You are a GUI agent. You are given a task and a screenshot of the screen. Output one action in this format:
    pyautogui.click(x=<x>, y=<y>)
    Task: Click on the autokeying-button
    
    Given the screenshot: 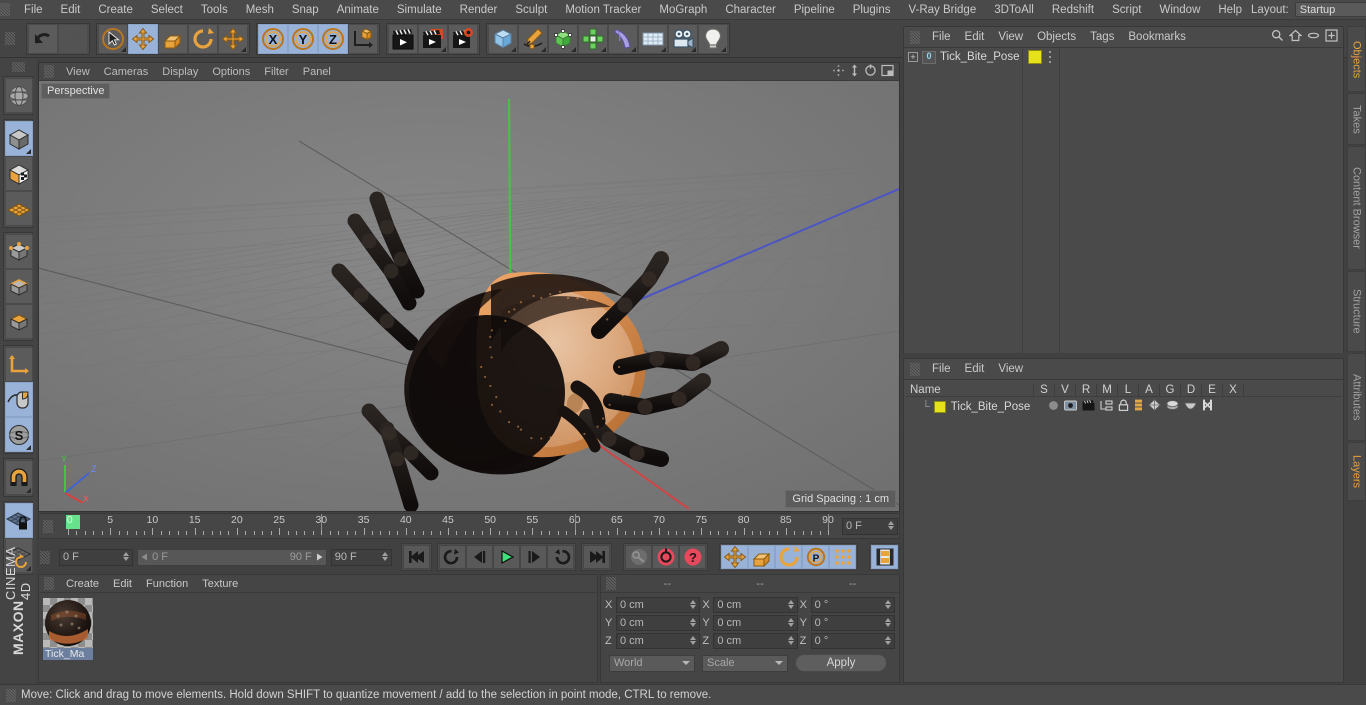 What is the action you would take?
    pyautogui.click(x=666, y=557)
    